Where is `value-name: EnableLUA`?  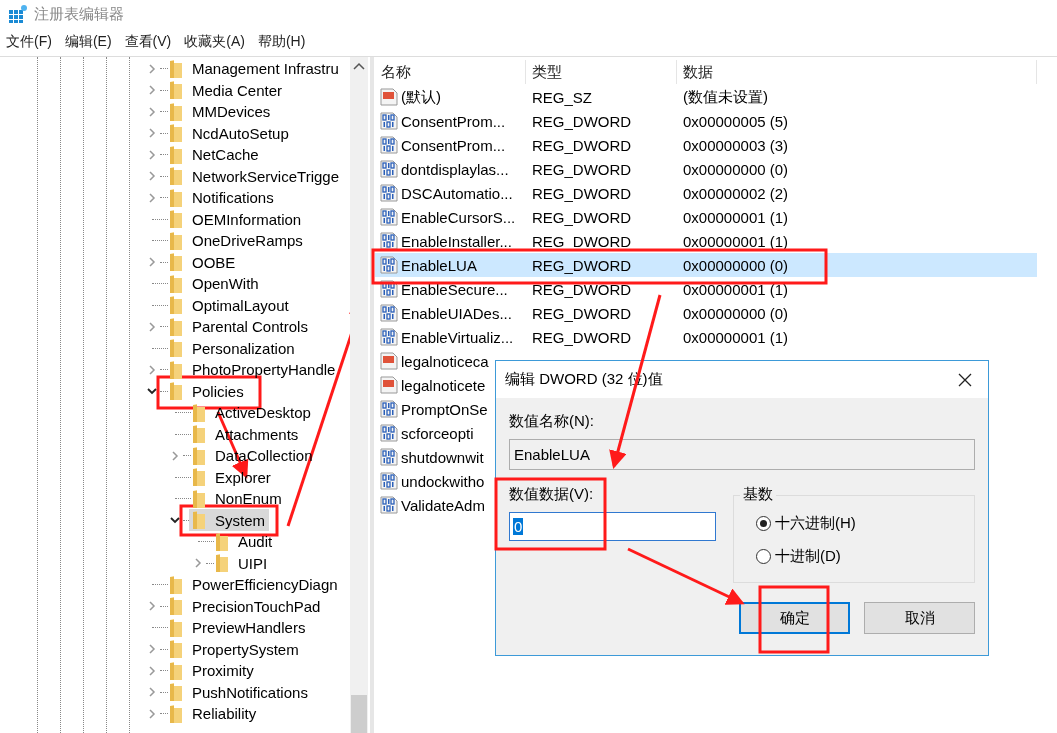
value-name: EnableLUA is located at coordinates (439, 265).